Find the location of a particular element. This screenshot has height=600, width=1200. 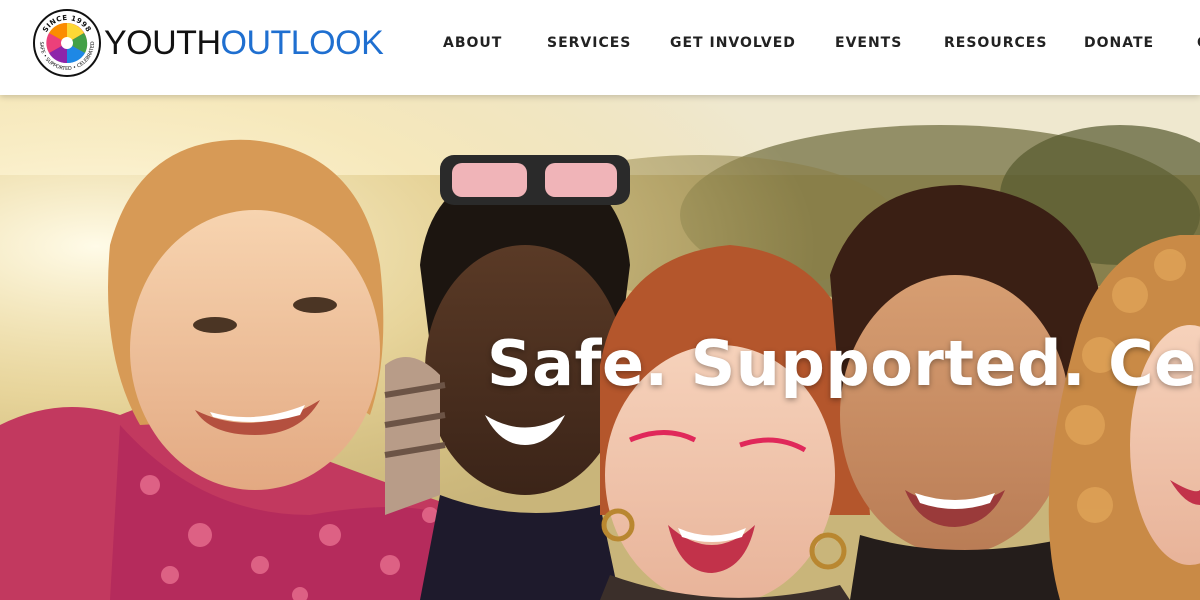

logo-word-outlook: OUTLOOK is located at coordinates (302, 43).